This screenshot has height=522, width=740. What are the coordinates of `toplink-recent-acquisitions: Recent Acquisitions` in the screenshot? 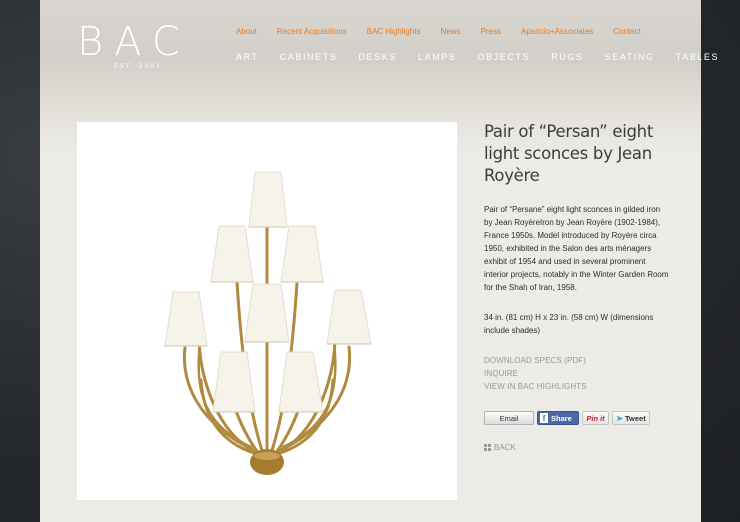 It's located at (312, 31).